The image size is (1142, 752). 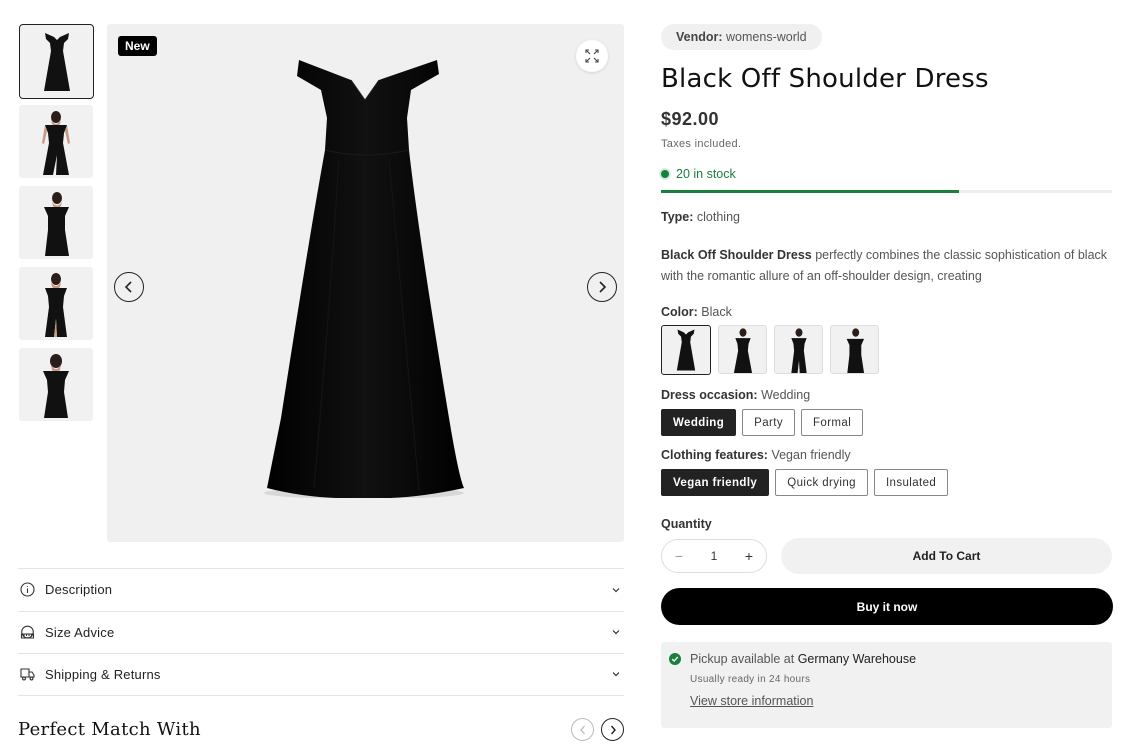 What do you see at coordinates (709, 395) in the screenshot?
I see `occasion-label: Dress occasion:` at bounding box center [709, 395].